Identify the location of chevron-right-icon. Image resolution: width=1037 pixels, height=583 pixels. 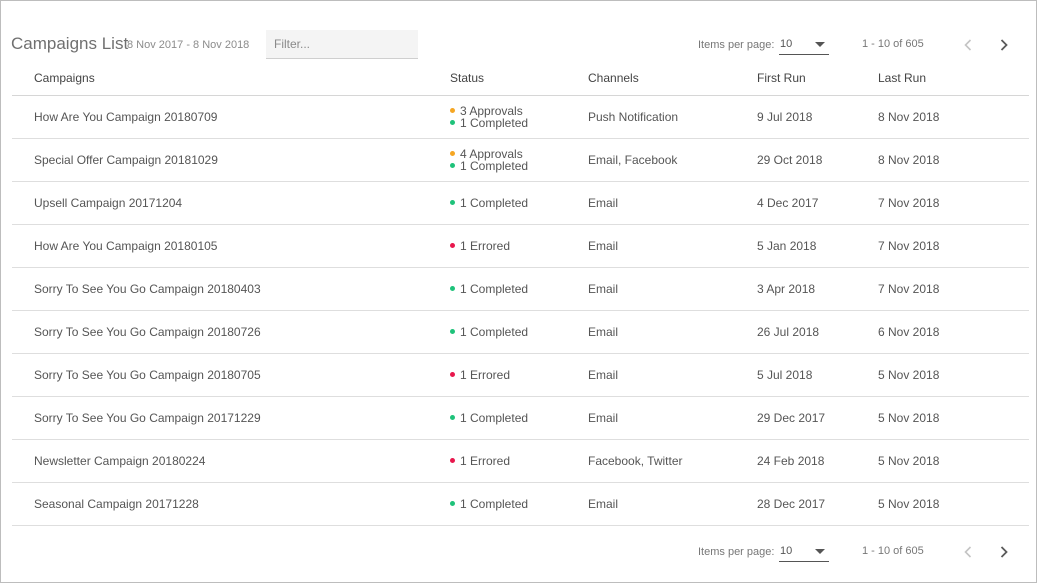
(1004, 45).